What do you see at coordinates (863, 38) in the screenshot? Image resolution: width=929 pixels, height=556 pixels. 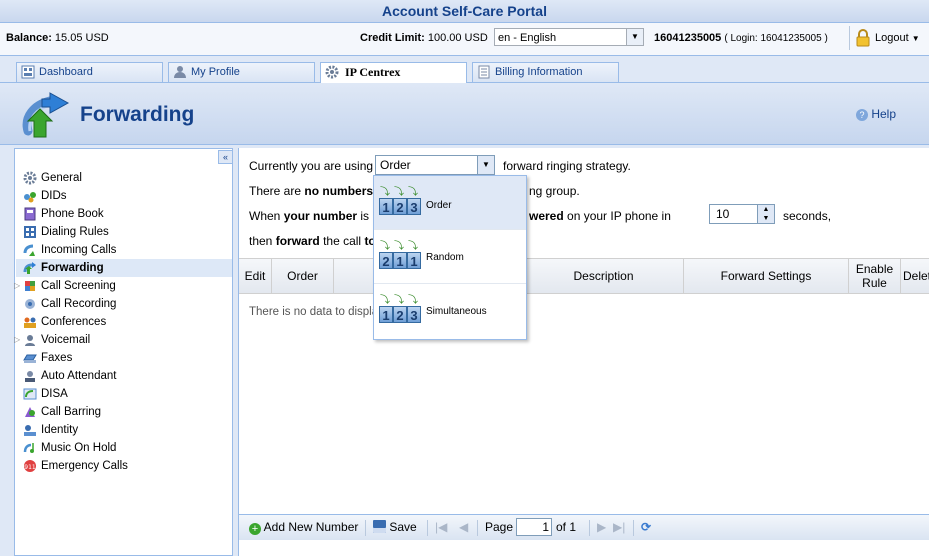 I see `lock-icon` at bounding box center [863, 38].